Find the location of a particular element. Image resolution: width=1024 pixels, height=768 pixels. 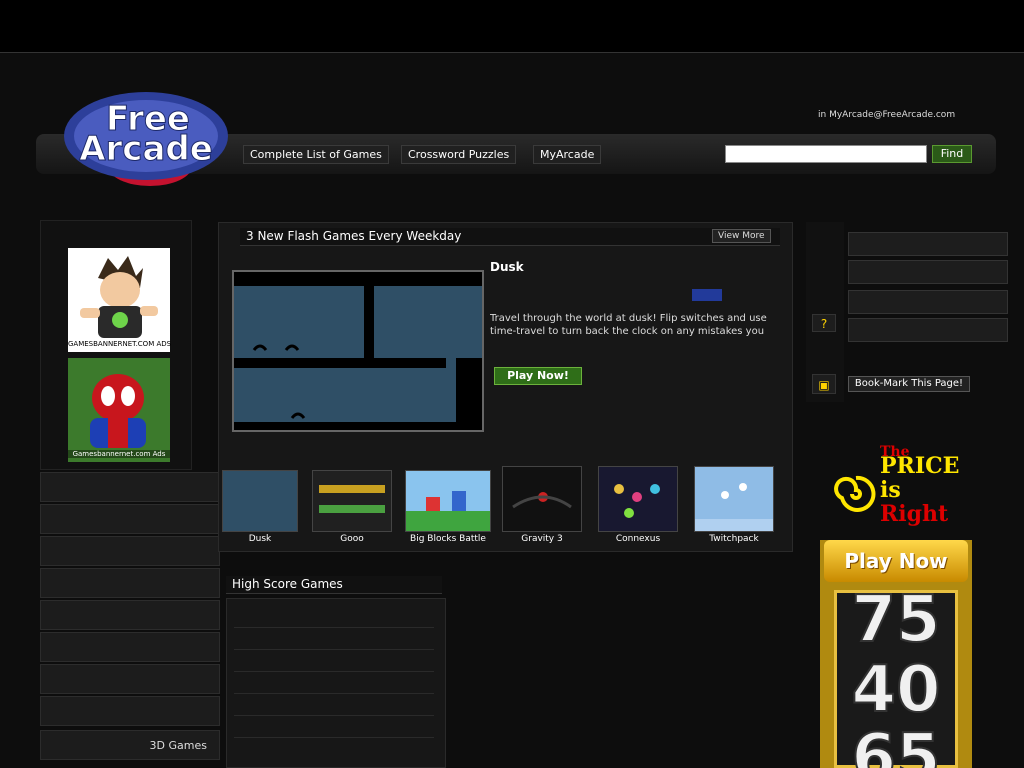

featured-badge-icon is located at coordinates (707, 295).